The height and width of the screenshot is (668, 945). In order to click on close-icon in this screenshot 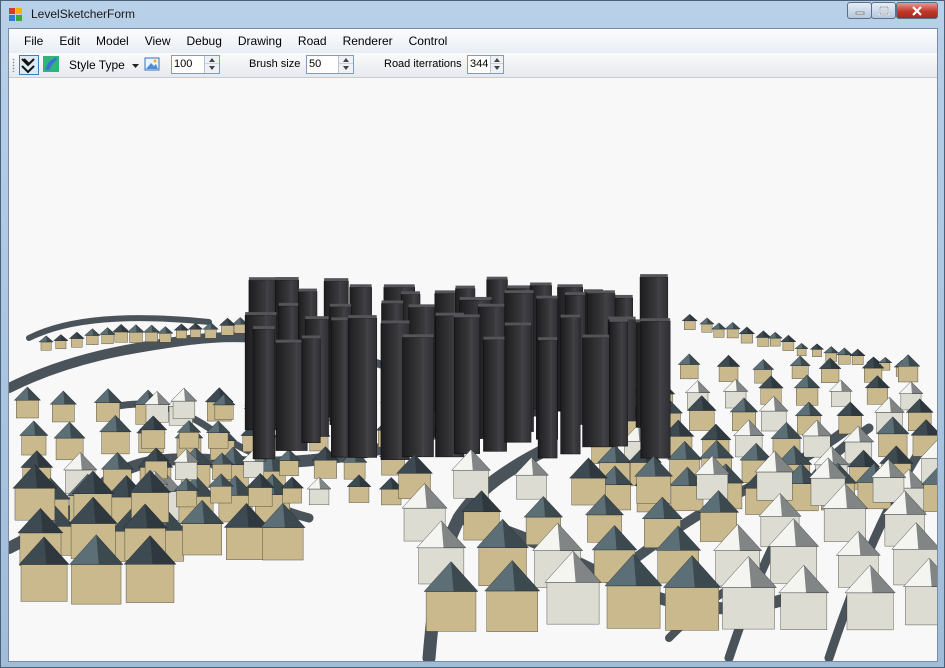, I will do `click(917, 10)`.